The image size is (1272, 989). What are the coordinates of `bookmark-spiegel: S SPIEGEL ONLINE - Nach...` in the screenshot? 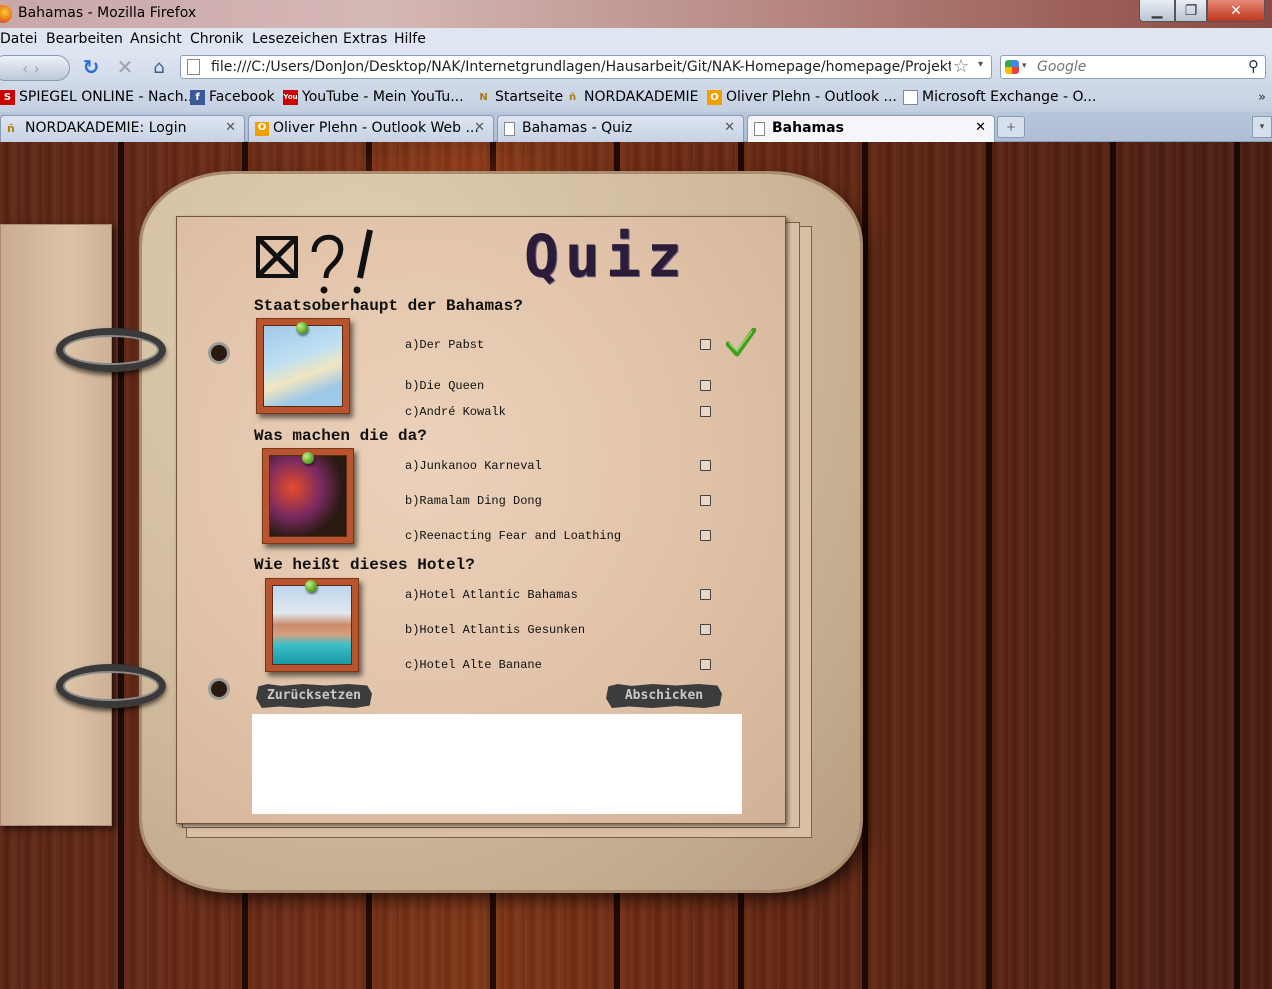 It's located at (98, 97).